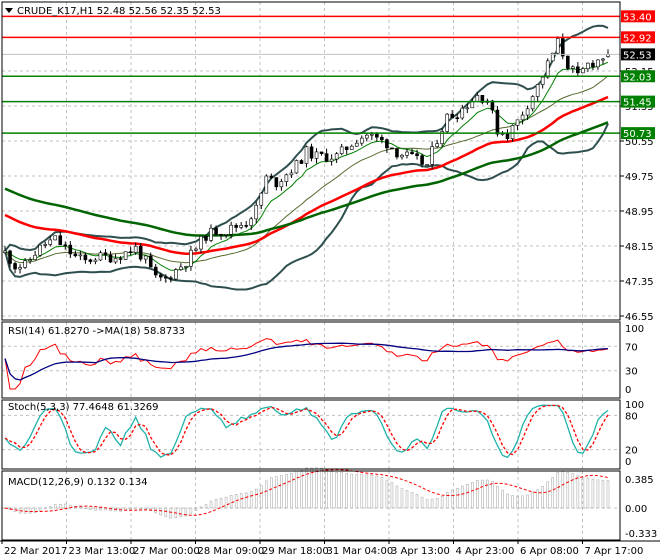 Image resolution: width=660 pixels, height=560 pixels. What do you see at coordinates (631, 451) in the screenshot?
I see `y-tick-label: 20` at bounding box center [631, 451].